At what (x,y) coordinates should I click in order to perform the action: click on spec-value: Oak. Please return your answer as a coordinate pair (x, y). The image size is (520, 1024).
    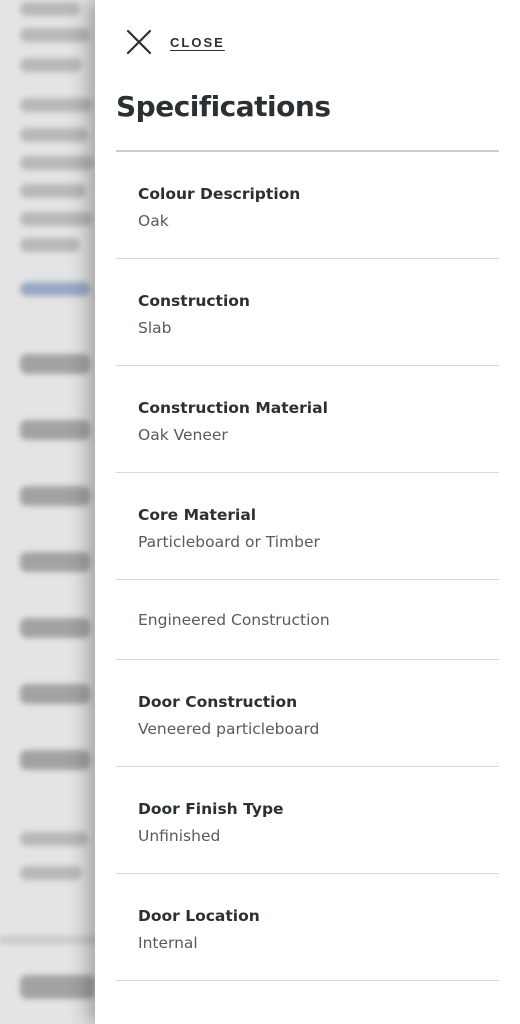
    Looking at the image, I should click on (153, 220).